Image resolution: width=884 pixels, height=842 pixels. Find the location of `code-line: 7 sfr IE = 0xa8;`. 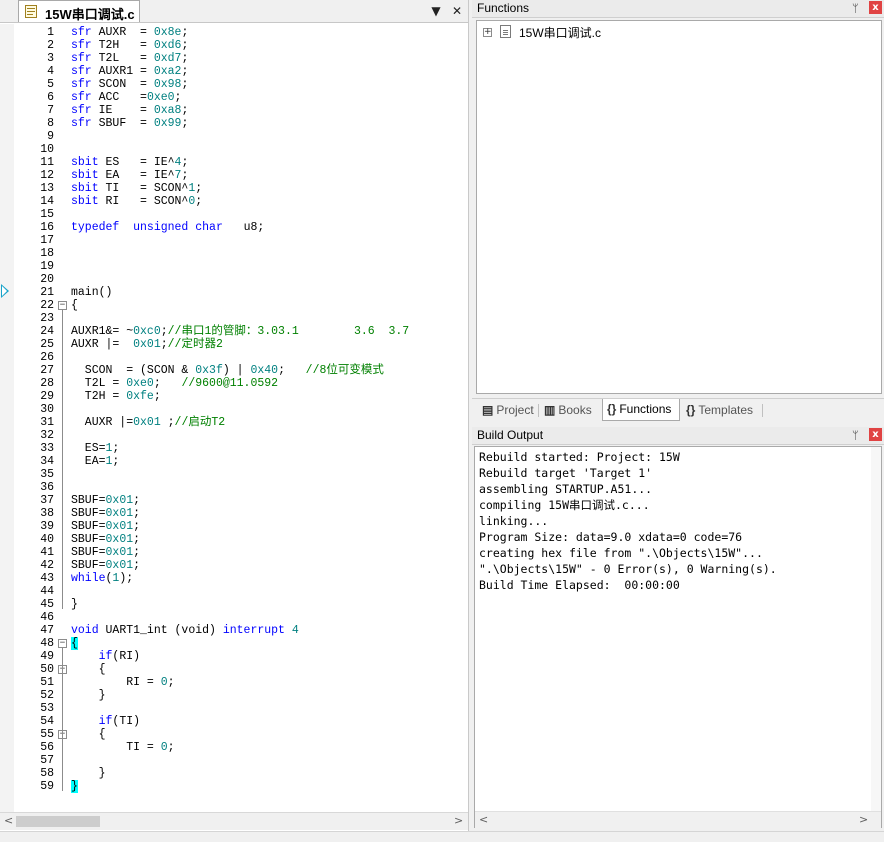

code-line: 7 sfr IE = 0xa8; is located at coordinates (230, 110).